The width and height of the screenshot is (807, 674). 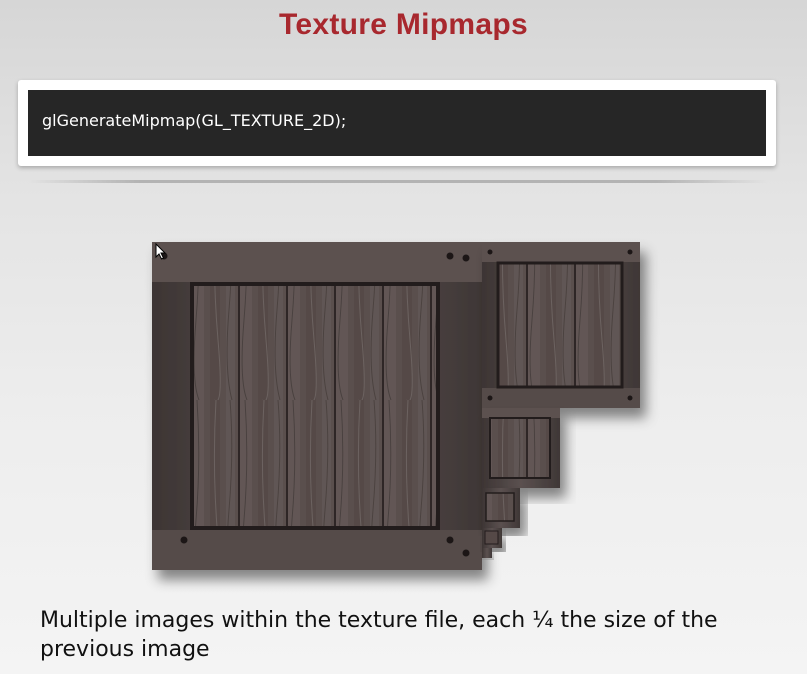 What do you see at coordinates (161, 251) in the screenshot?
I see `mouse-pointer-icon` at bounding box center [161, 251].